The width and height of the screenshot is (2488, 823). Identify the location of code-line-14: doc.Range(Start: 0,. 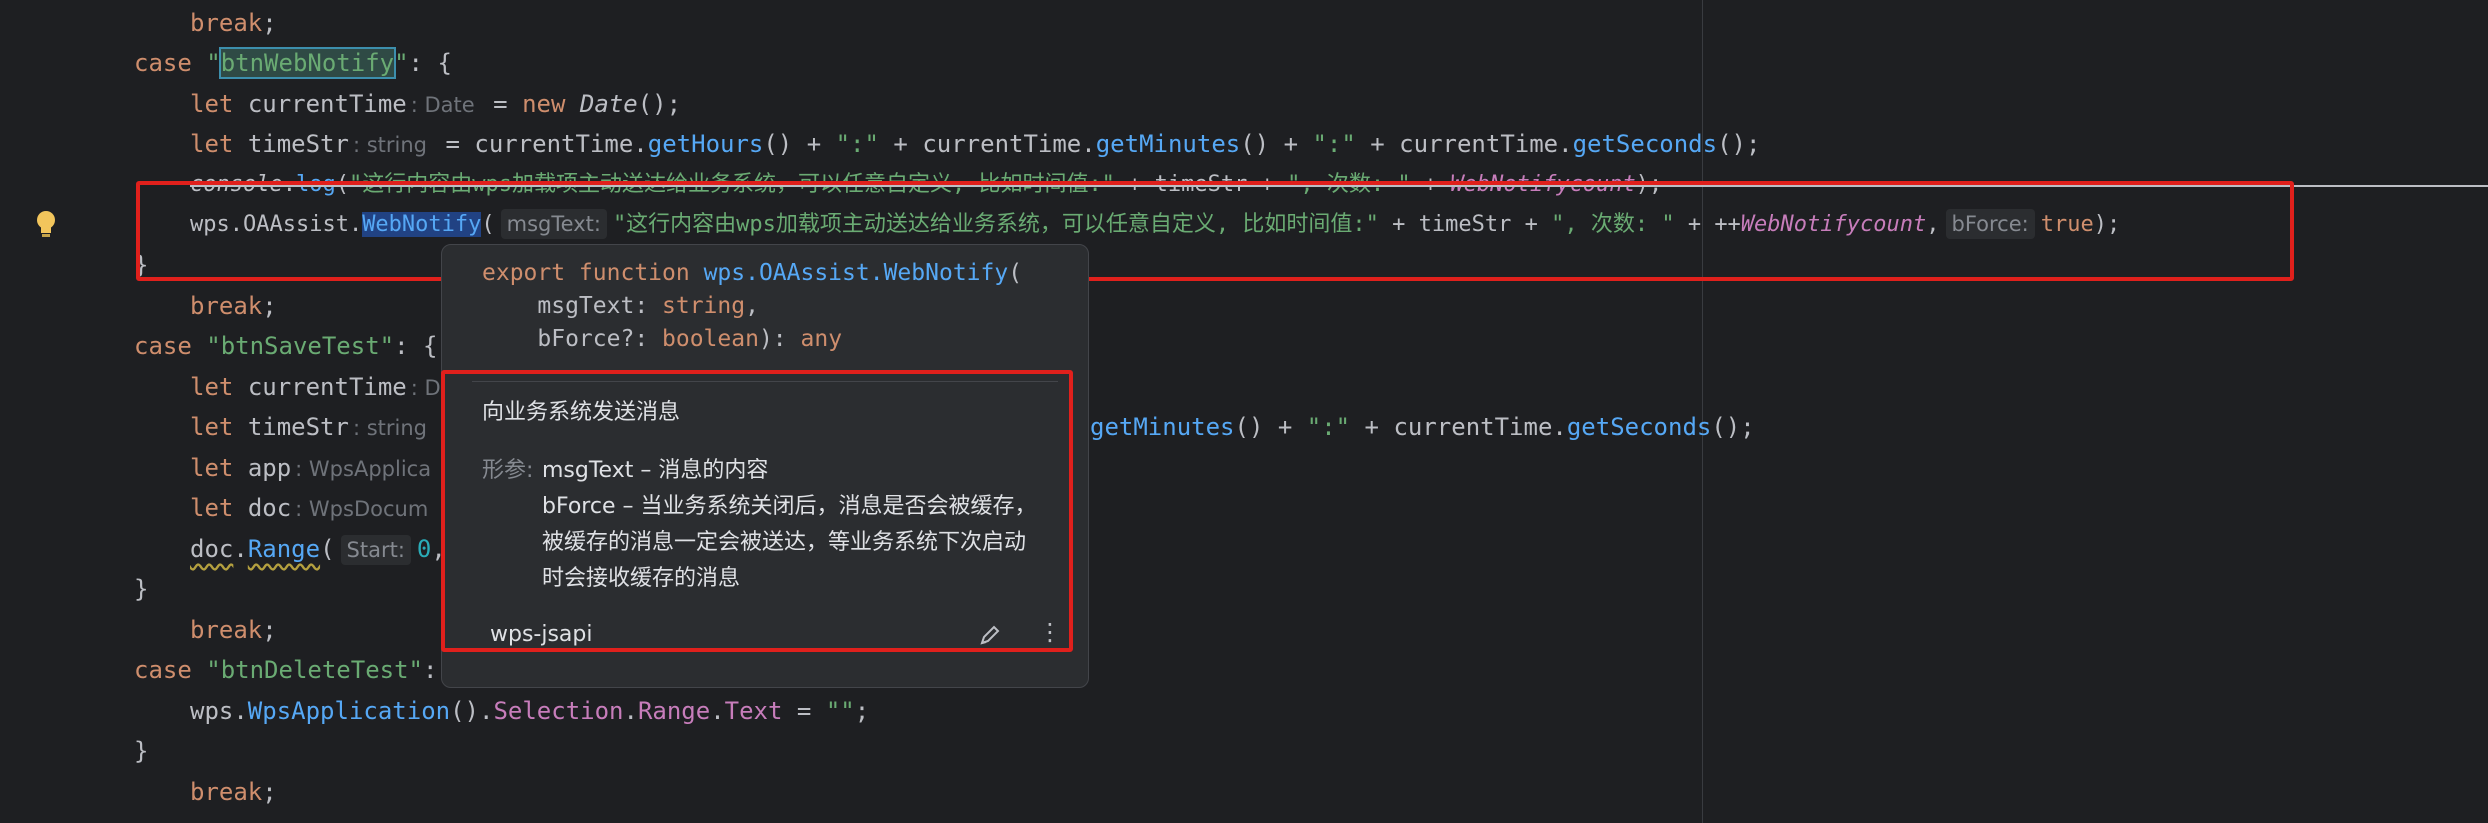
(318, 549).